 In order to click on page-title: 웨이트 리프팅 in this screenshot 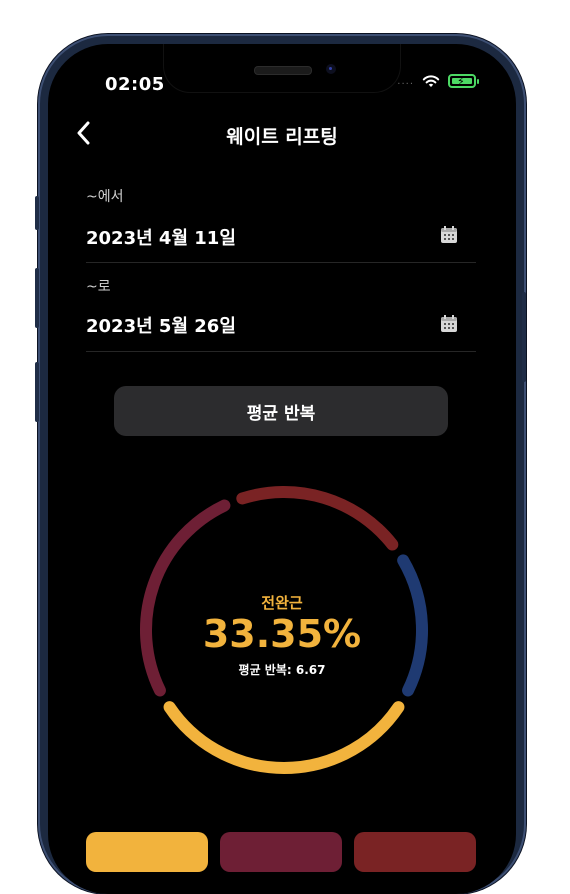, I will do `click(282, 137)`.